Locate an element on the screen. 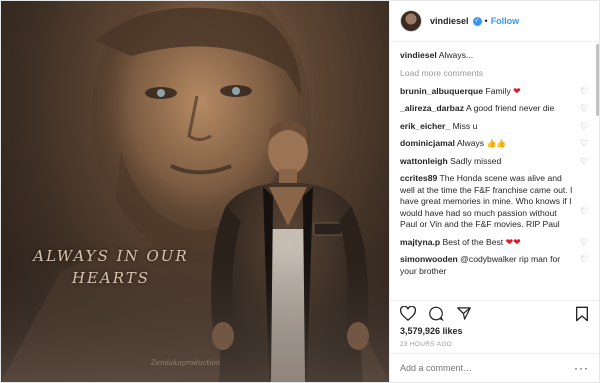  load-more-comments-button: Load more comments is located at coordinates (494, 73).